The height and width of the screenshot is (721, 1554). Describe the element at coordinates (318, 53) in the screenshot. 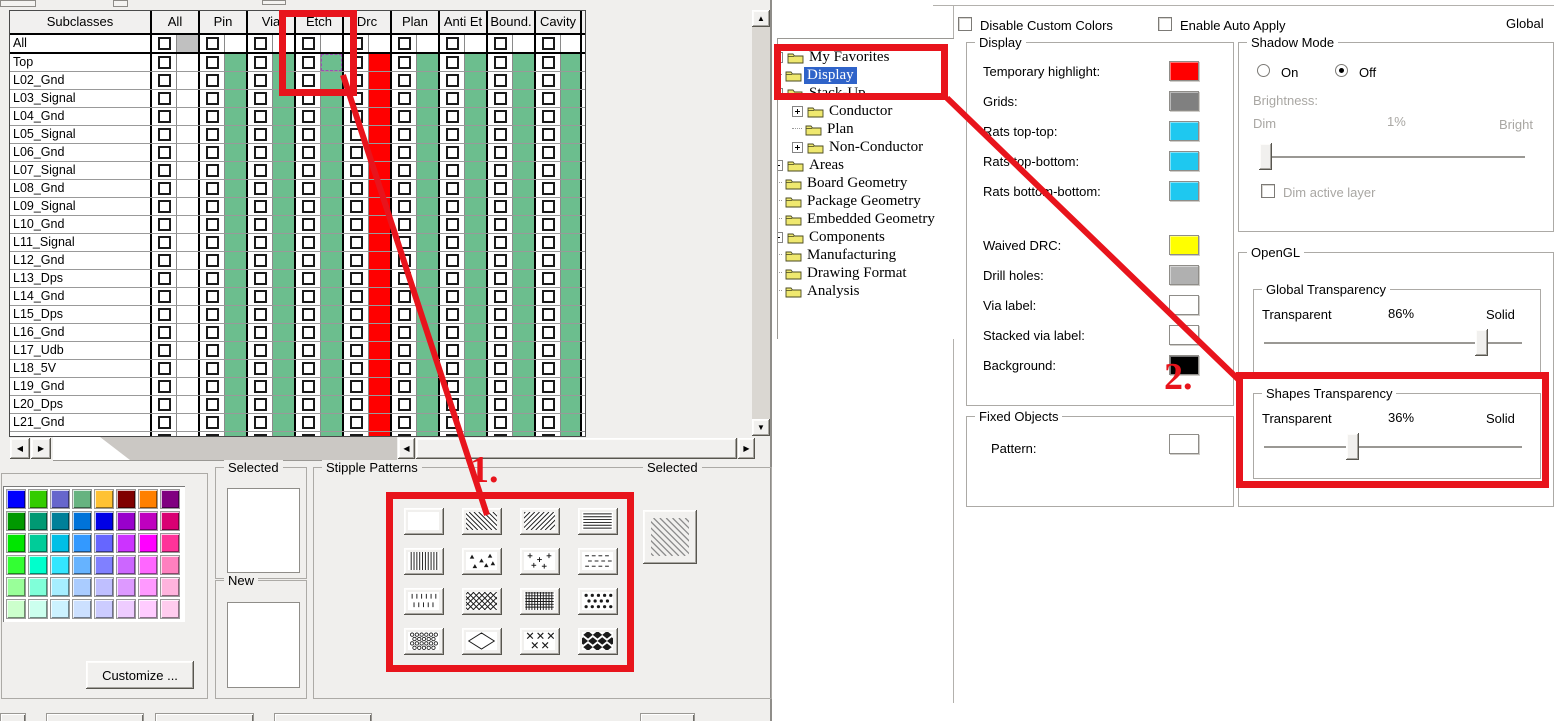

I see `annotation-rect-etch-column` at that location.